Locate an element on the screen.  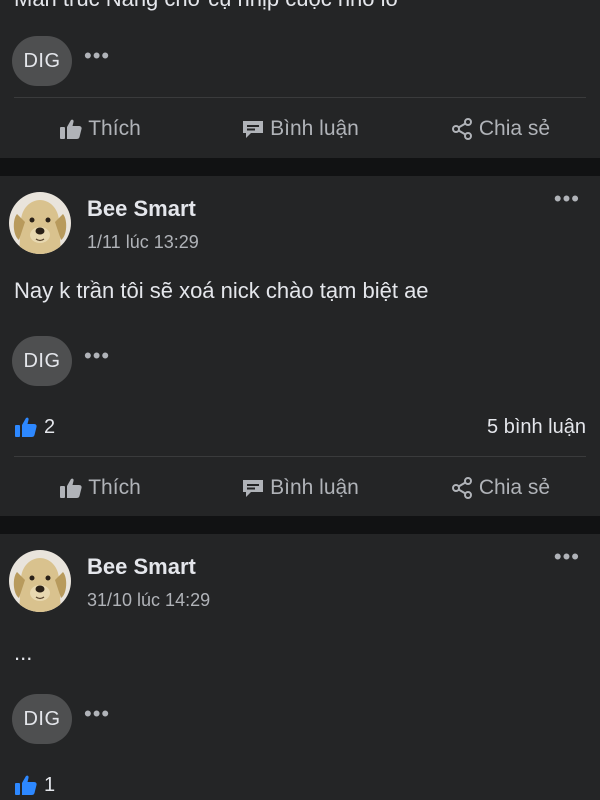
reaction-stats: 2 5 bình luận is located at coordinates (300, 427).